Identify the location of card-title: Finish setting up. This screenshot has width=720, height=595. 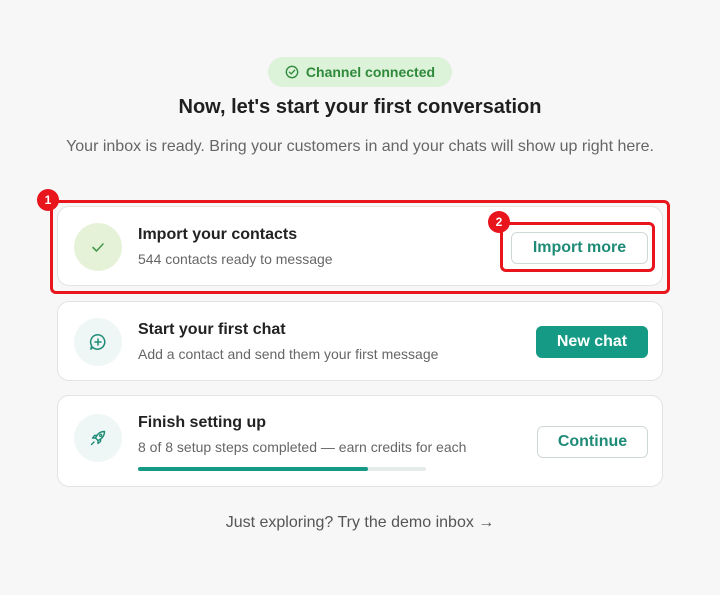
(202, 422).